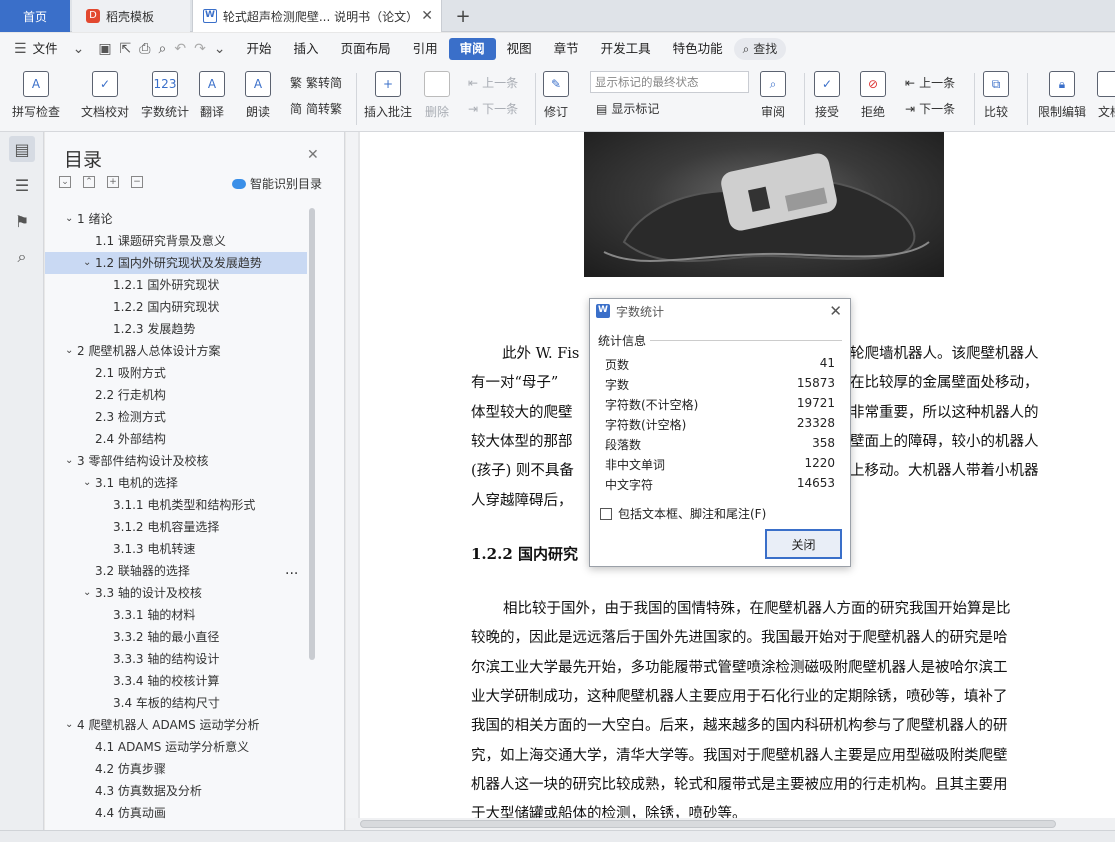 Image resolution: width=1115 pixels, height=842 pixels. What do you see at coordinates (930, 82) in the screenshot?
I see `prev-change-button: ⇤ 上一条` at bounding box center [930, 82].